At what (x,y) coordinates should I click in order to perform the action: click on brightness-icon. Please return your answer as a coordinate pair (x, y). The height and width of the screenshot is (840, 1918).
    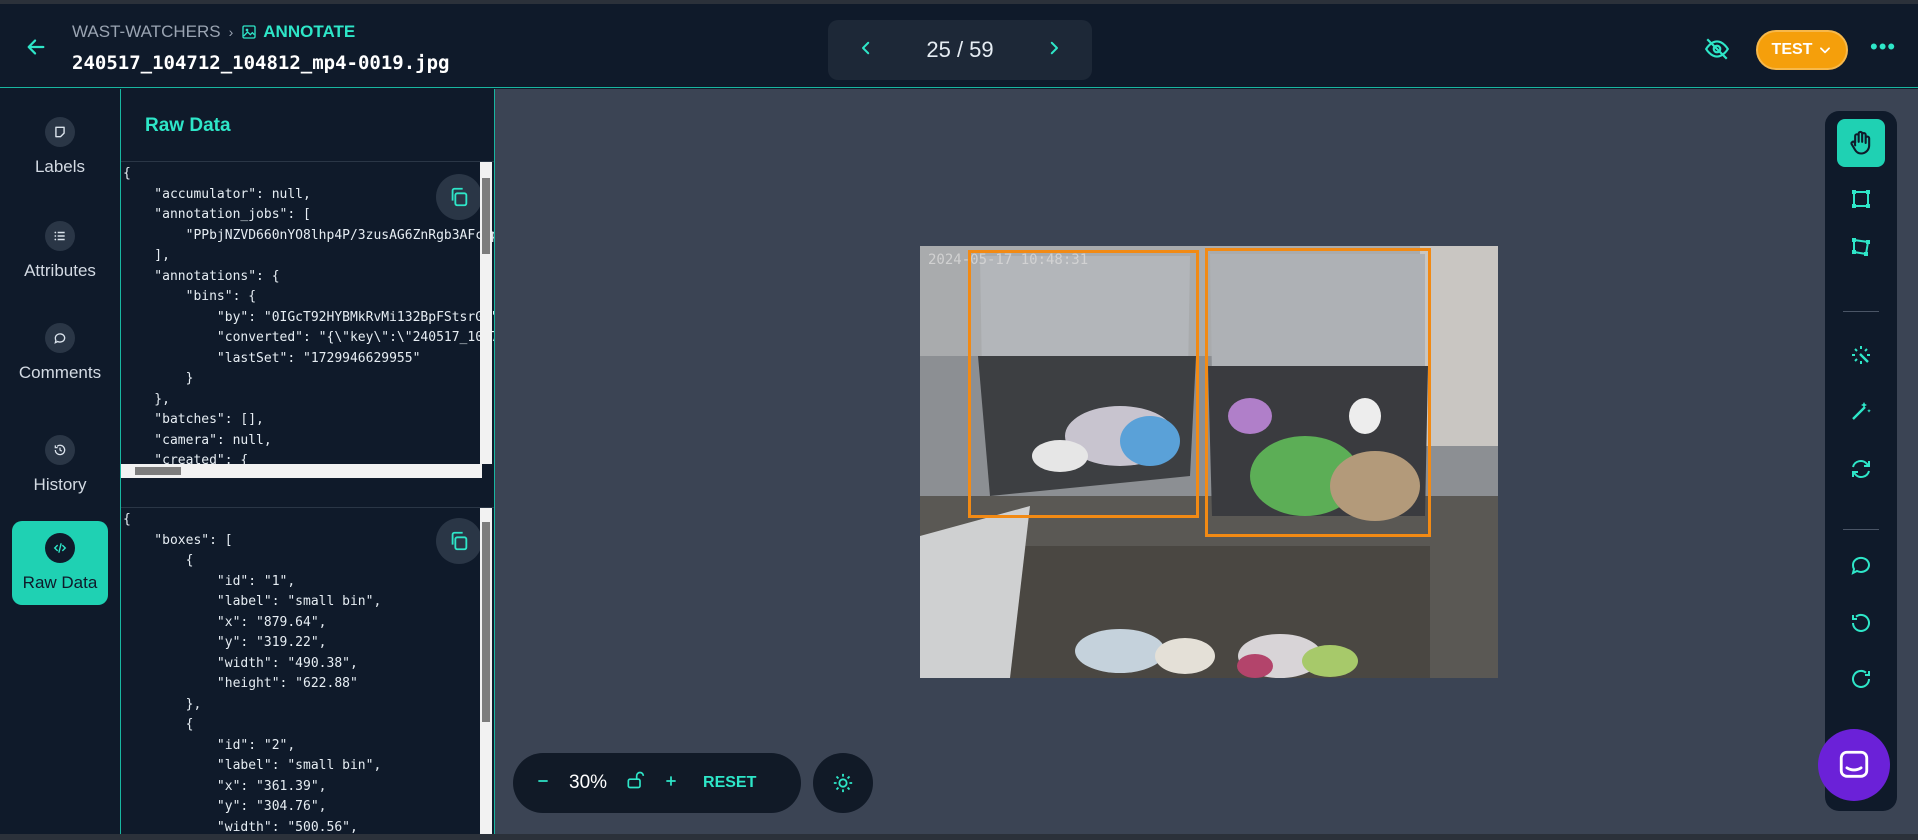
    Looking at the image, I should click on (843, 783).